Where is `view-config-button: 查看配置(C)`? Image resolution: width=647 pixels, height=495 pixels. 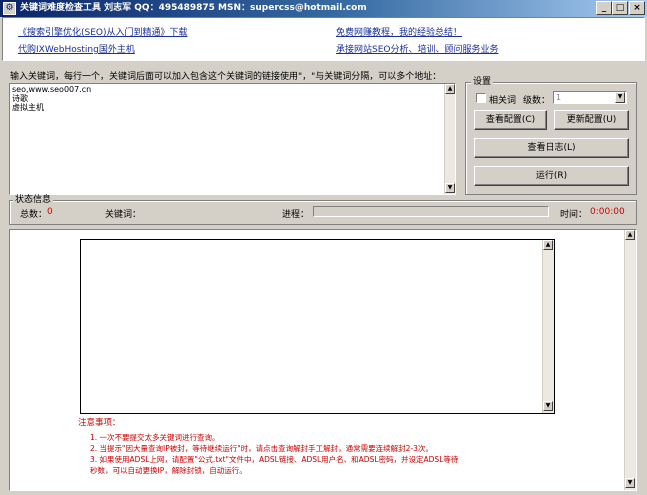 view-config-button: 查看配置(C) is located at coordinates (510, 120).